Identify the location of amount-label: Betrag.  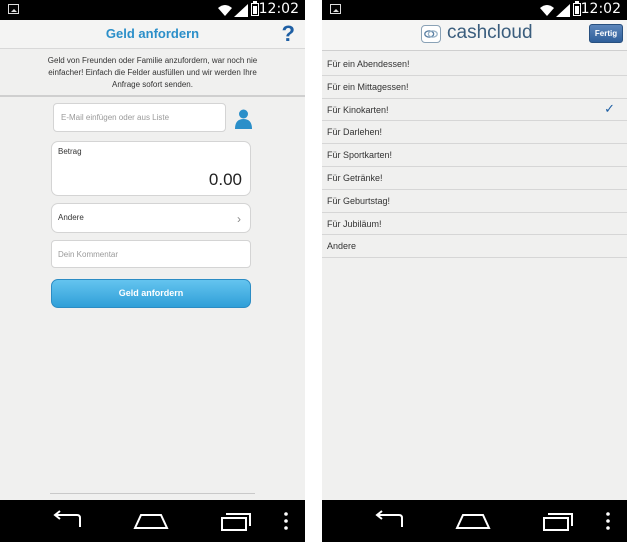
(70, 151).